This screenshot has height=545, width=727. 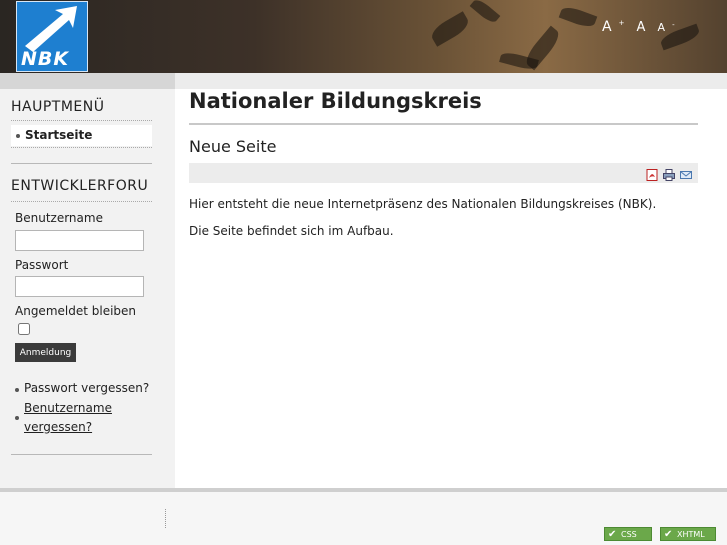 I want to click on remember-label: Angemeldet bleiben, so click(x=76, y=311).